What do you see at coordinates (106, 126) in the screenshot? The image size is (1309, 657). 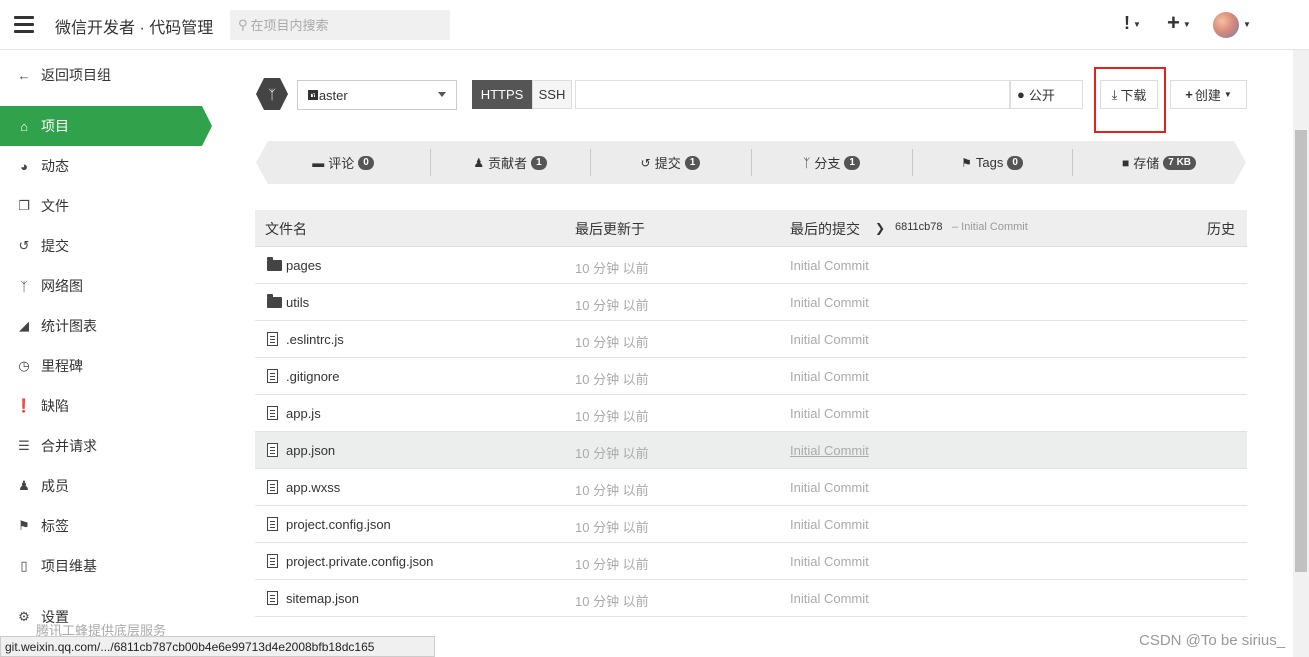 I see `sidebar-item-project: ⌂ 项目` at bounding box center [106, 126].